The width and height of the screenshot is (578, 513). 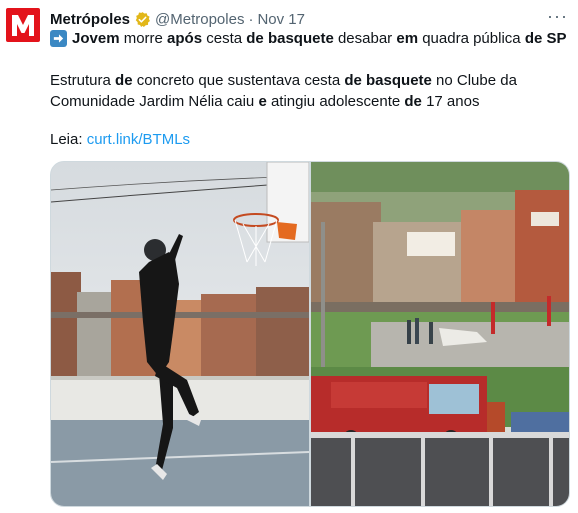 I want to click on metropoles-logo-icon, so click(x=23, y=25).